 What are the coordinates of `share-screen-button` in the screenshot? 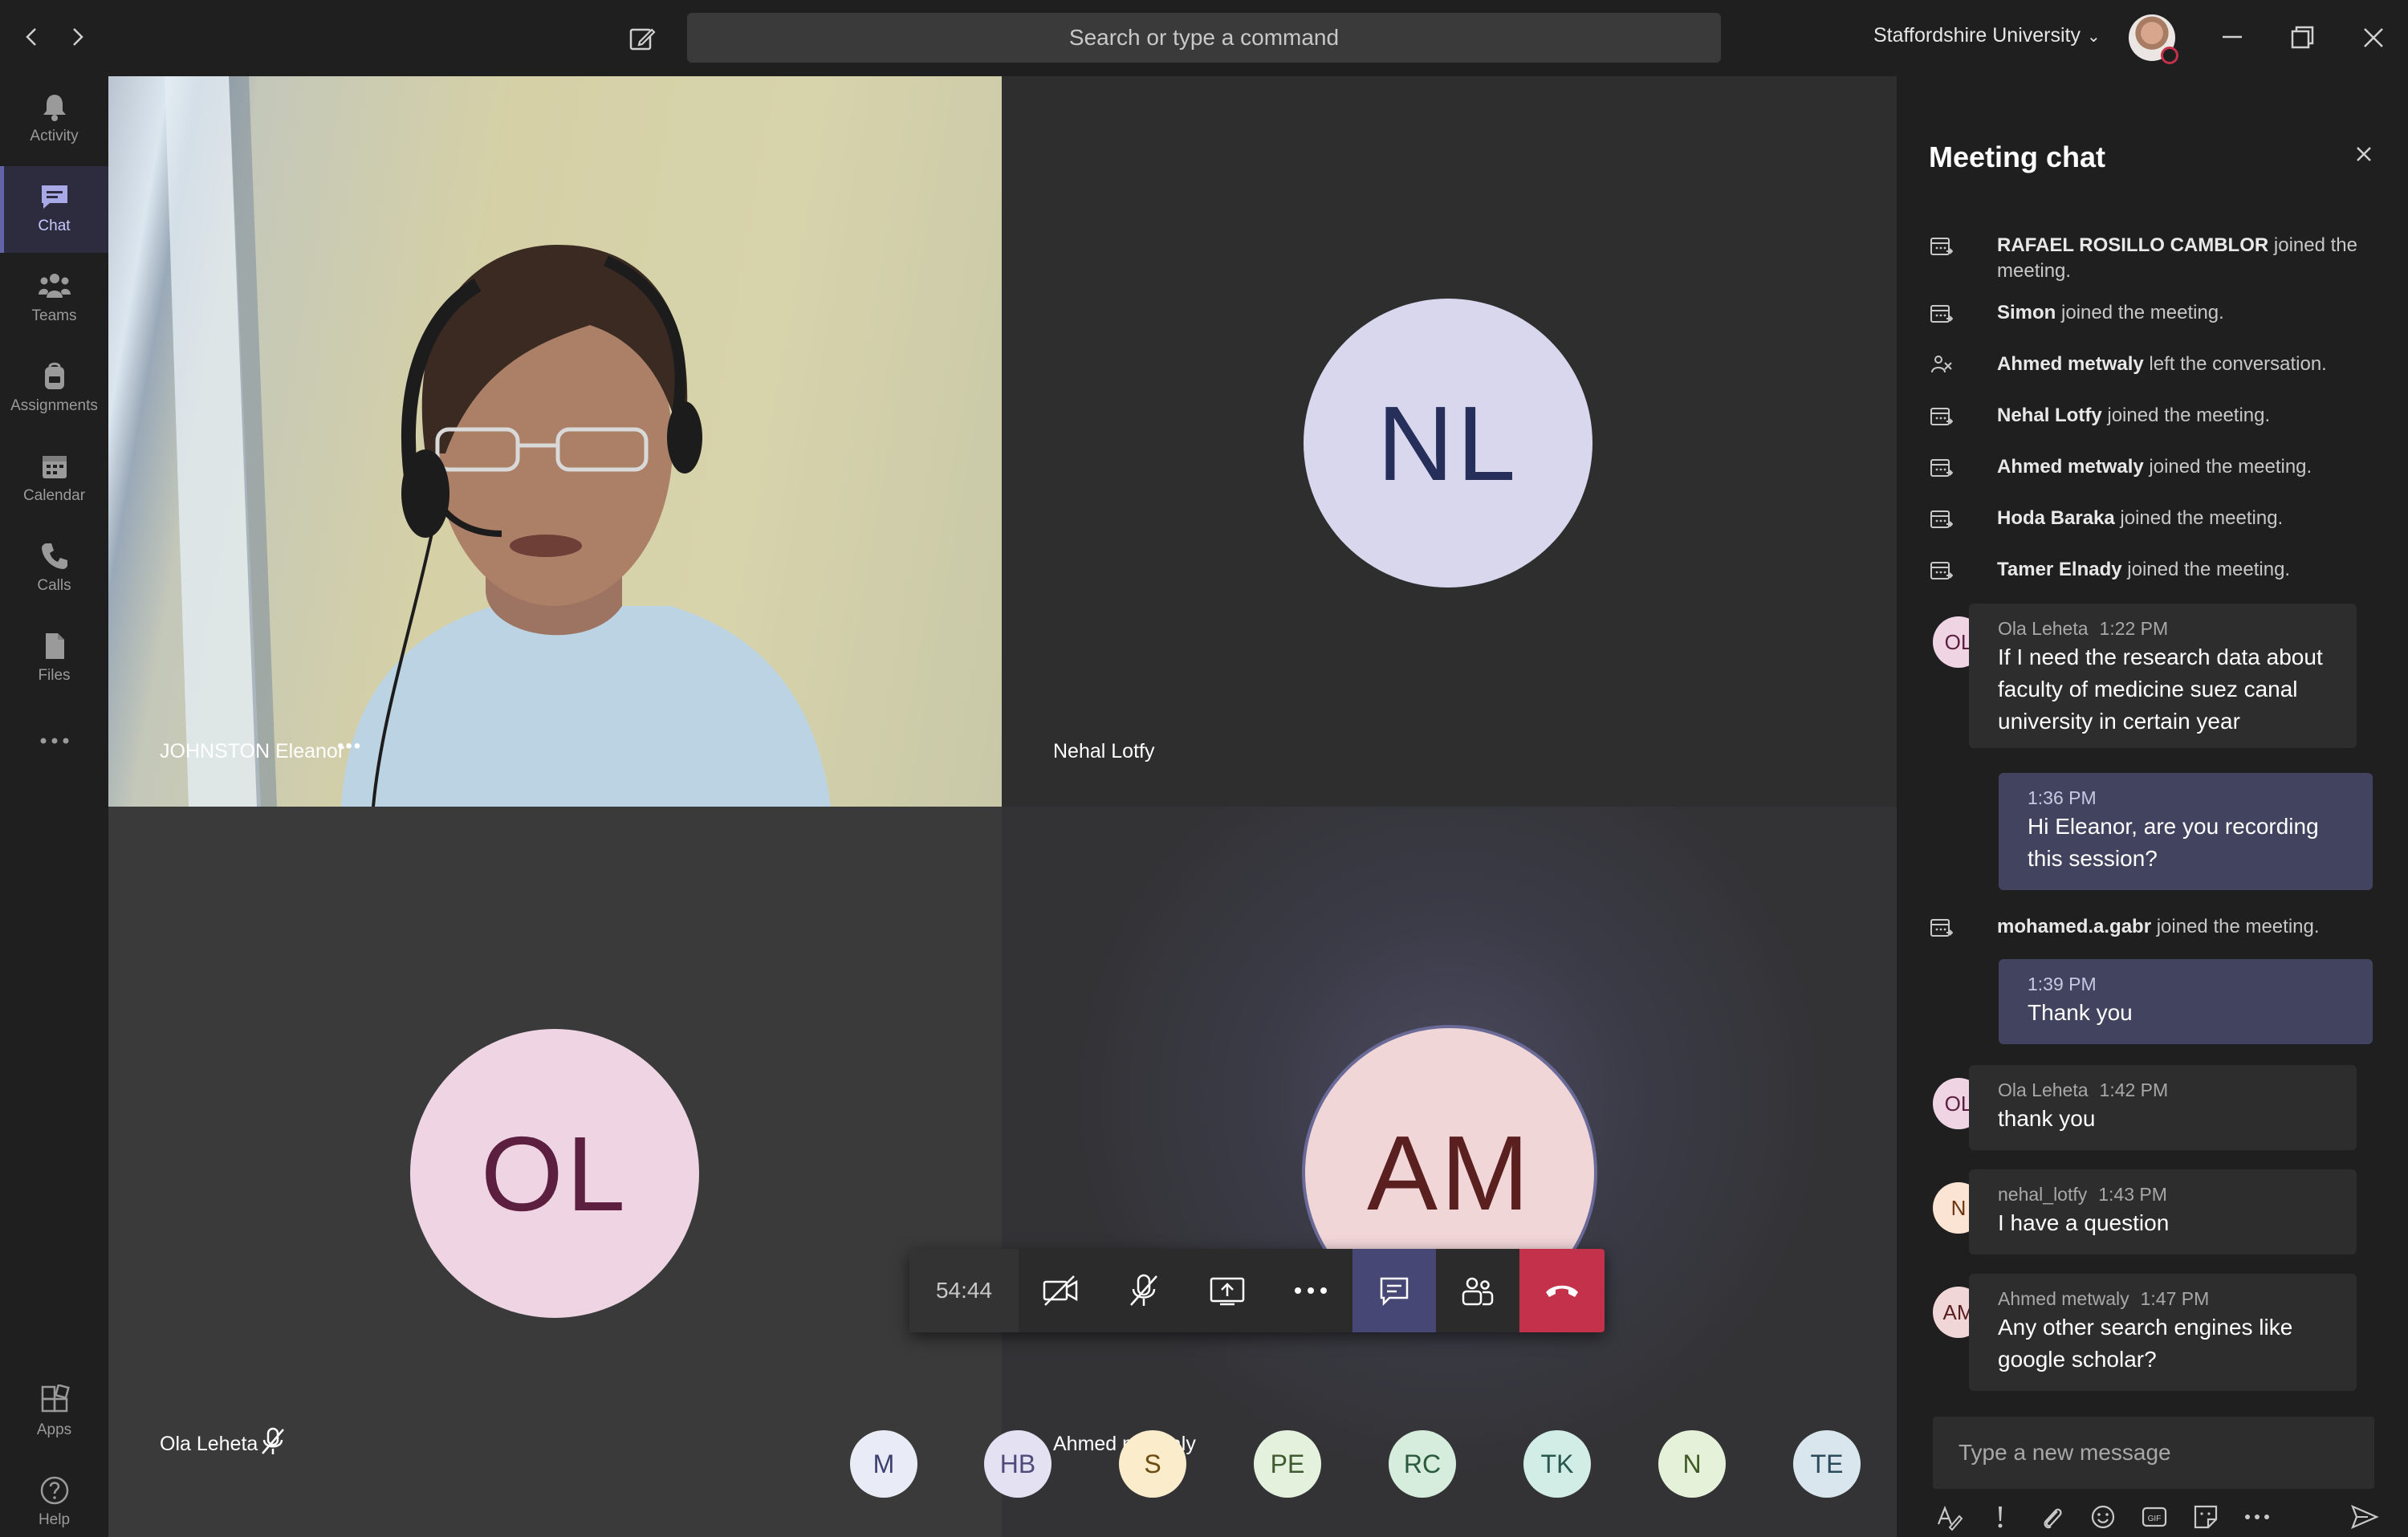 It's located at (1227, 1290).